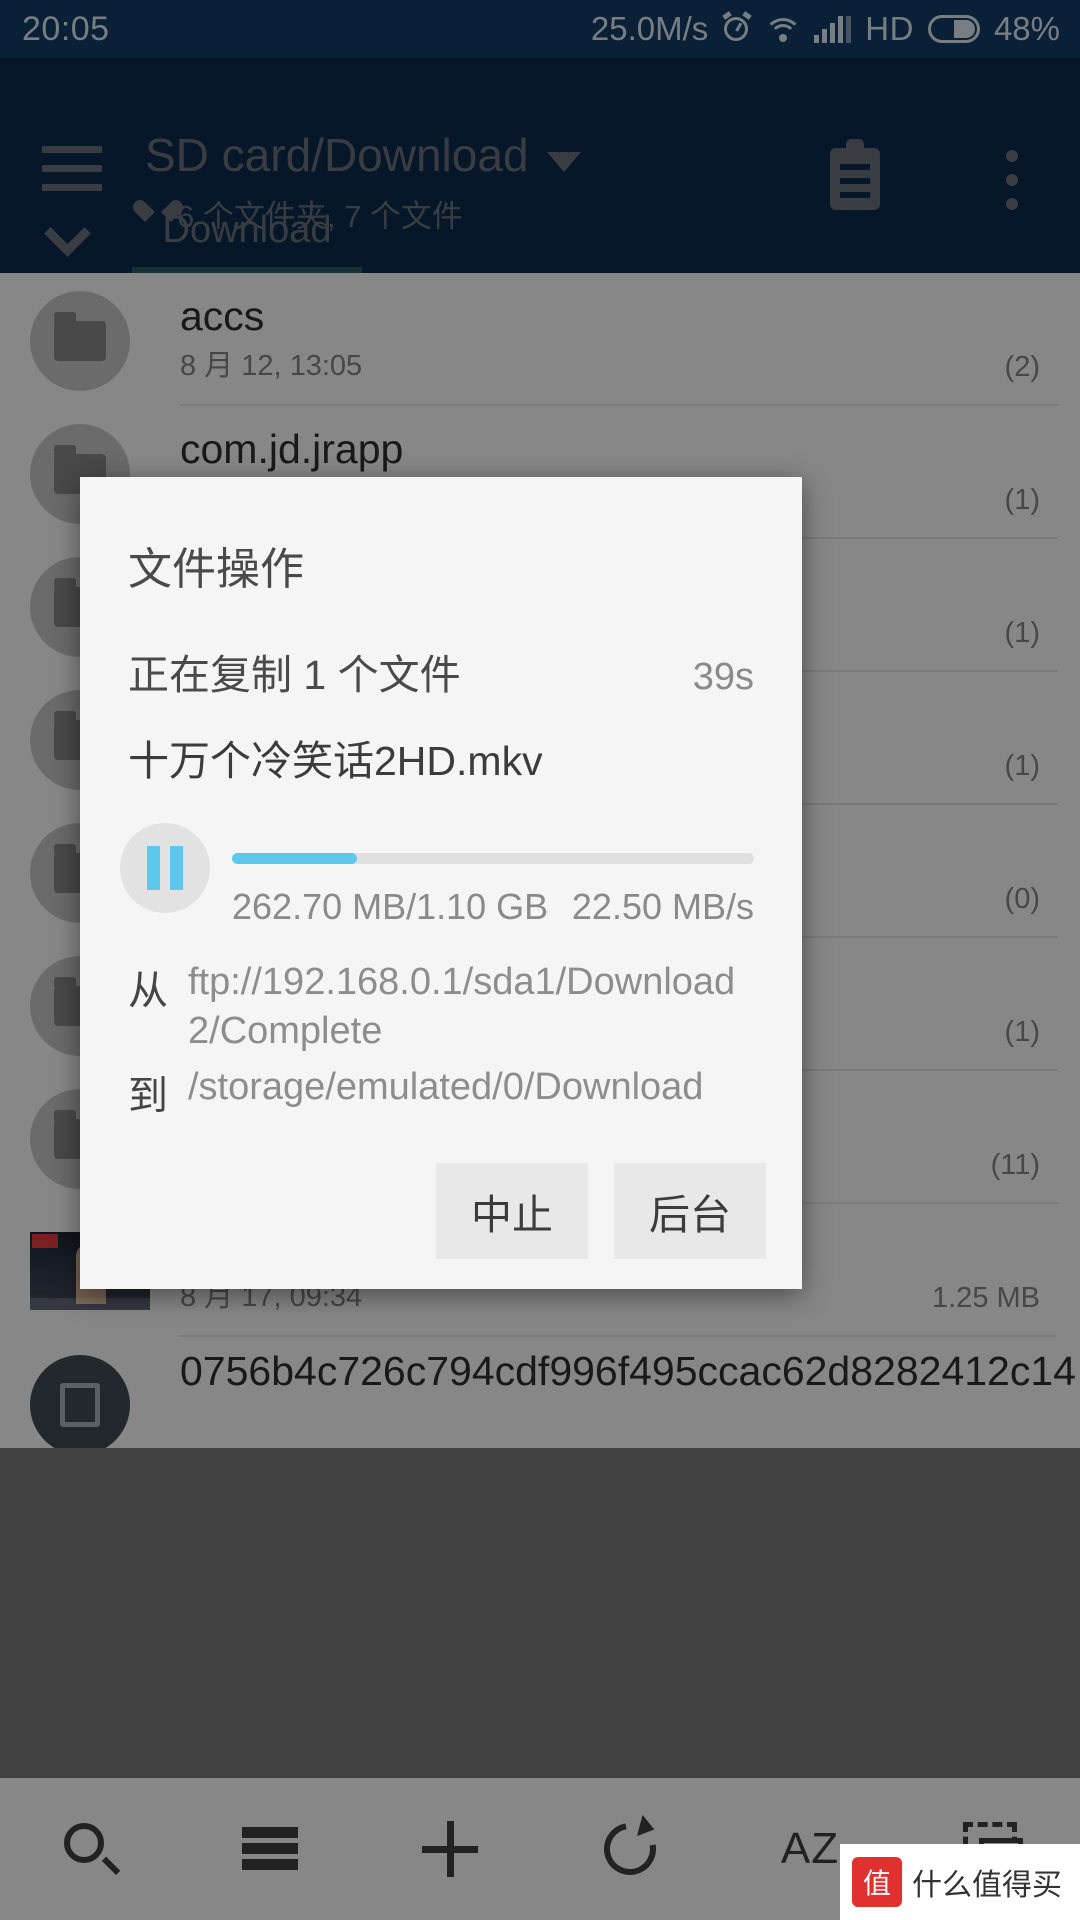  What do you see at coordinates (295, 858) in the screenshot?
I see `progress-bar-fill` at bounding box center [295, 858].